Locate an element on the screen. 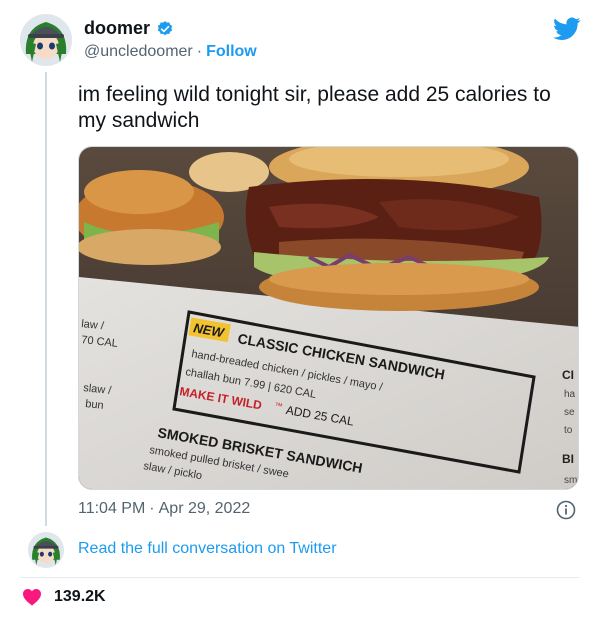  author-name-row: doomer is located at coordinates (129, 28).